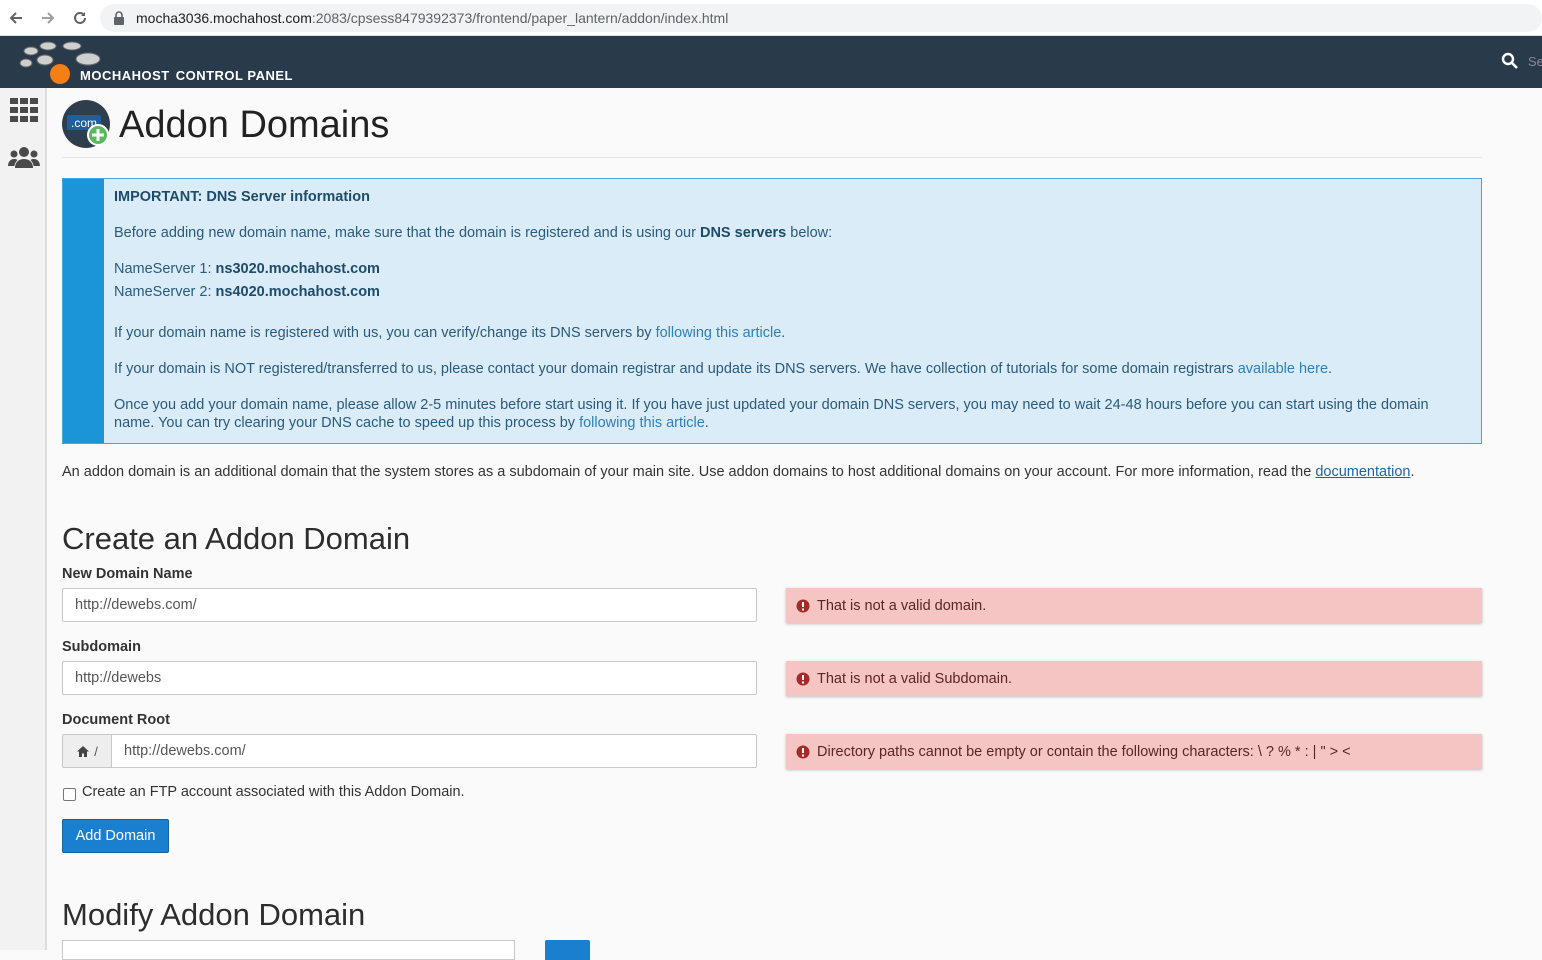 The height and width of the screenshot is (960, 1542). Describe the element at coordinates (83, 311) in the screenshot. I see `alert-accent-bar` at that location.